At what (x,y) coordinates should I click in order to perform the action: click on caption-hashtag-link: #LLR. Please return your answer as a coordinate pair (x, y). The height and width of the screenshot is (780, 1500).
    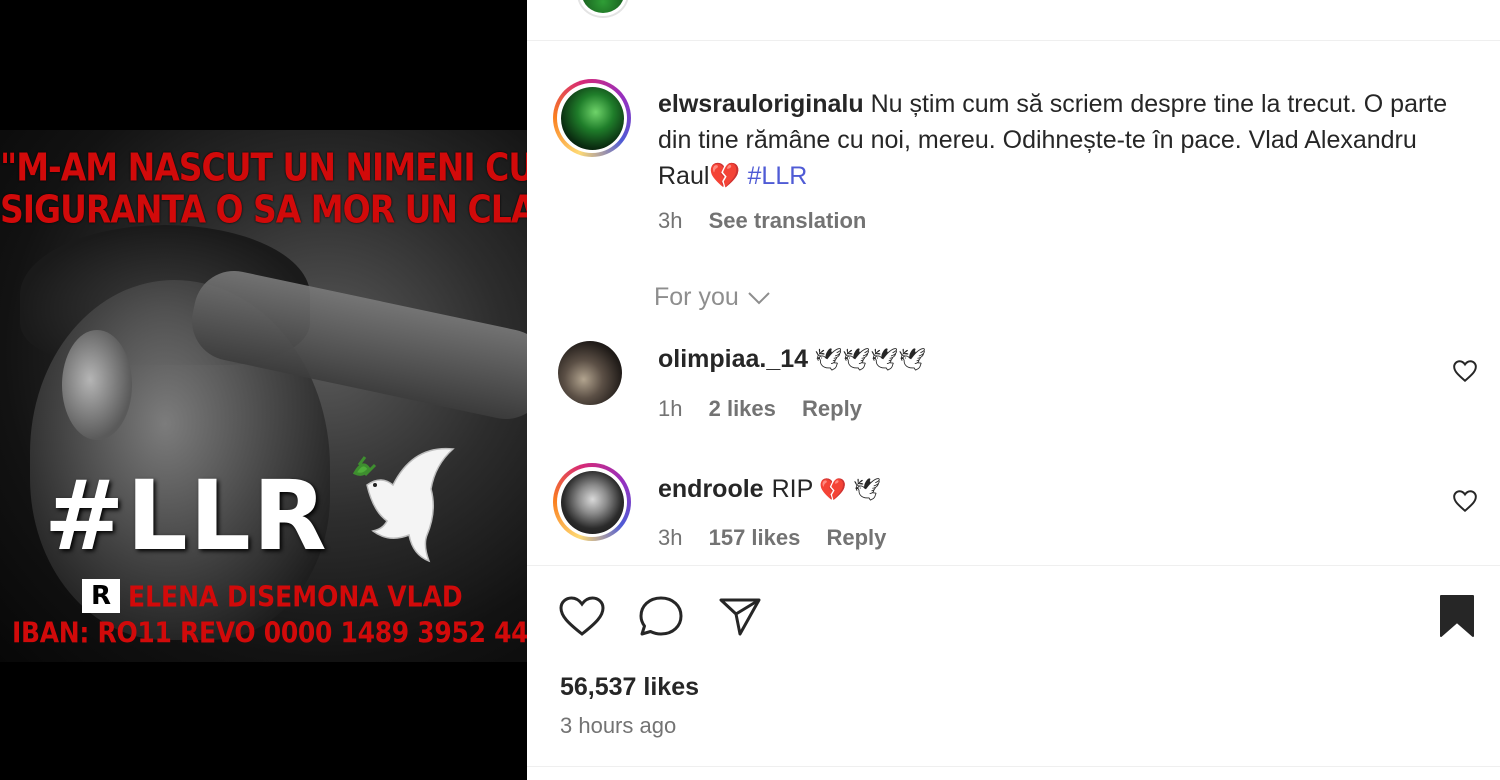
    Looking at the image, I should click on (778, 176).